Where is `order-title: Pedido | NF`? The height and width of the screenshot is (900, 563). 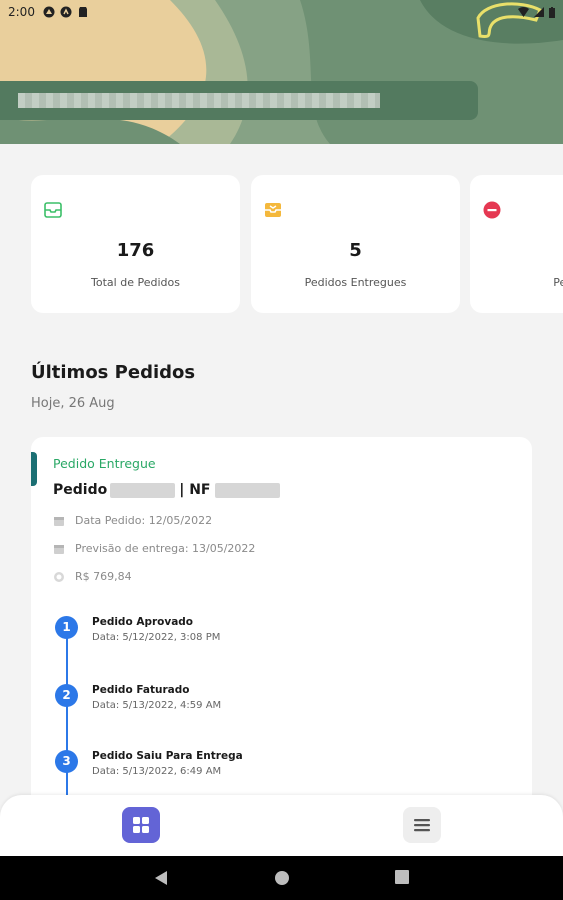 order-title: Pedido | NF is located at coordinates (166, 490).